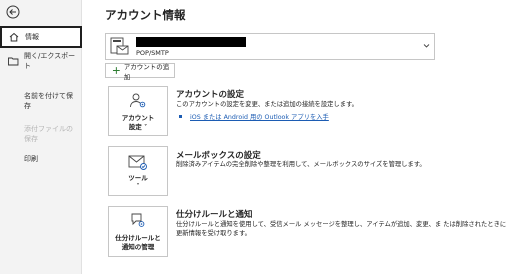 The image size is (518, 274). What do you see at coordinates (210, 95) in the screenshot?
I see `section-title-account-settings: アカウントの設定` at bounding box center [210, 95].